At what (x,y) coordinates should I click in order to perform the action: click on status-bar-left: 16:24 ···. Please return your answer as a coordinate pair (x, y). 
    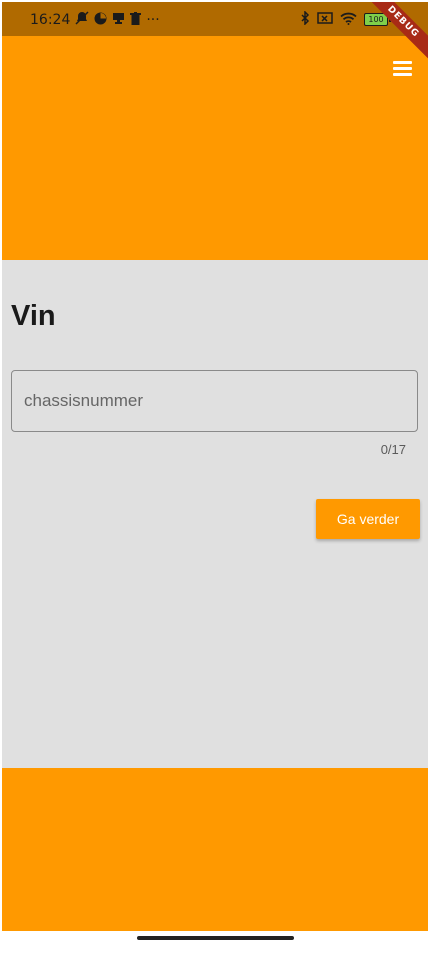
    Looking at the image, I should click on (95, 20).